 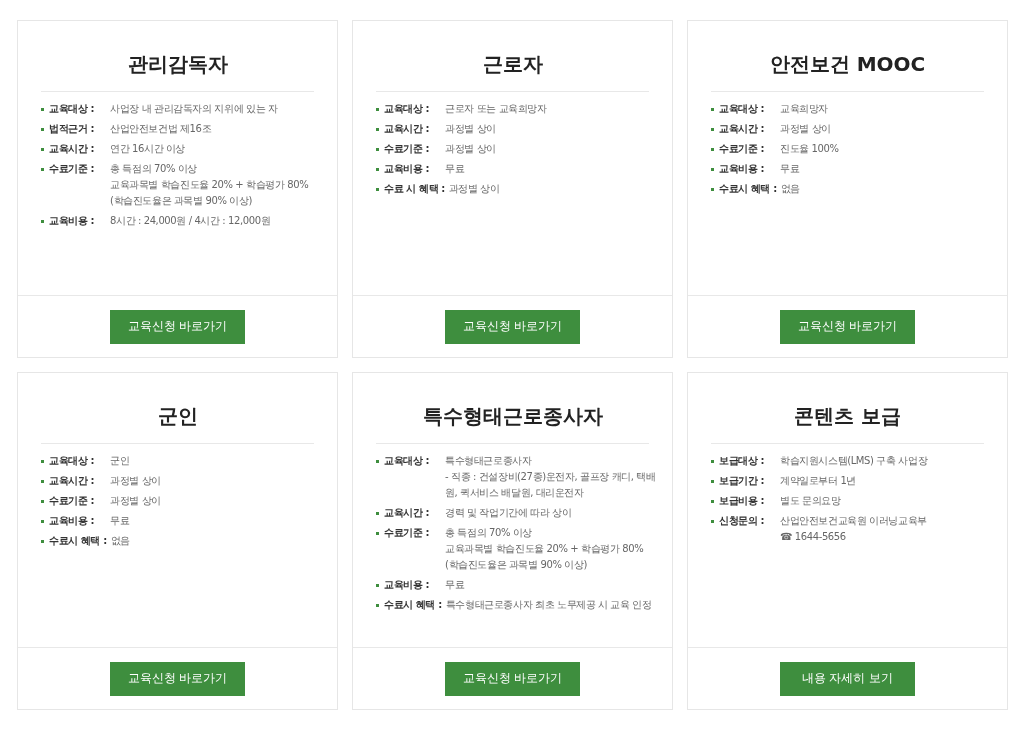 I want to click on card-title: 군인, so click(x=177, y=408).